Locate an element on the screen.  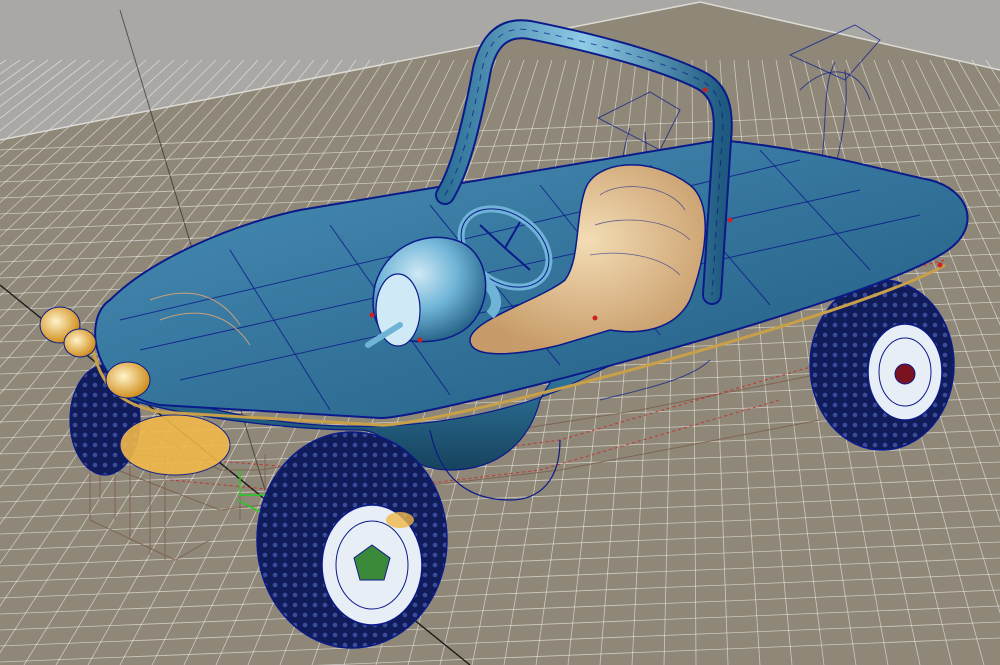
front-left-wheel is located at coordinates (352, 540).